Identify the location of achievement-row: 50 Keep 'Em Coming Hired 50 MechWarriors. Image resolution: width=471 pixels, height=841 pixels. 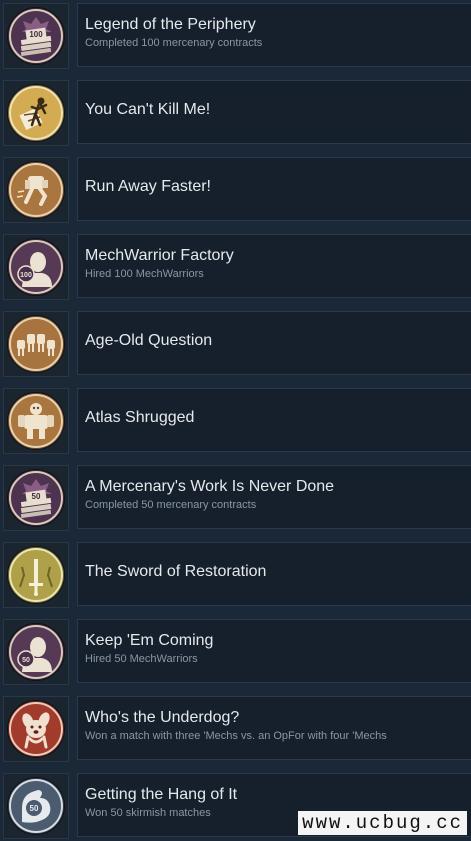
(235, 652).